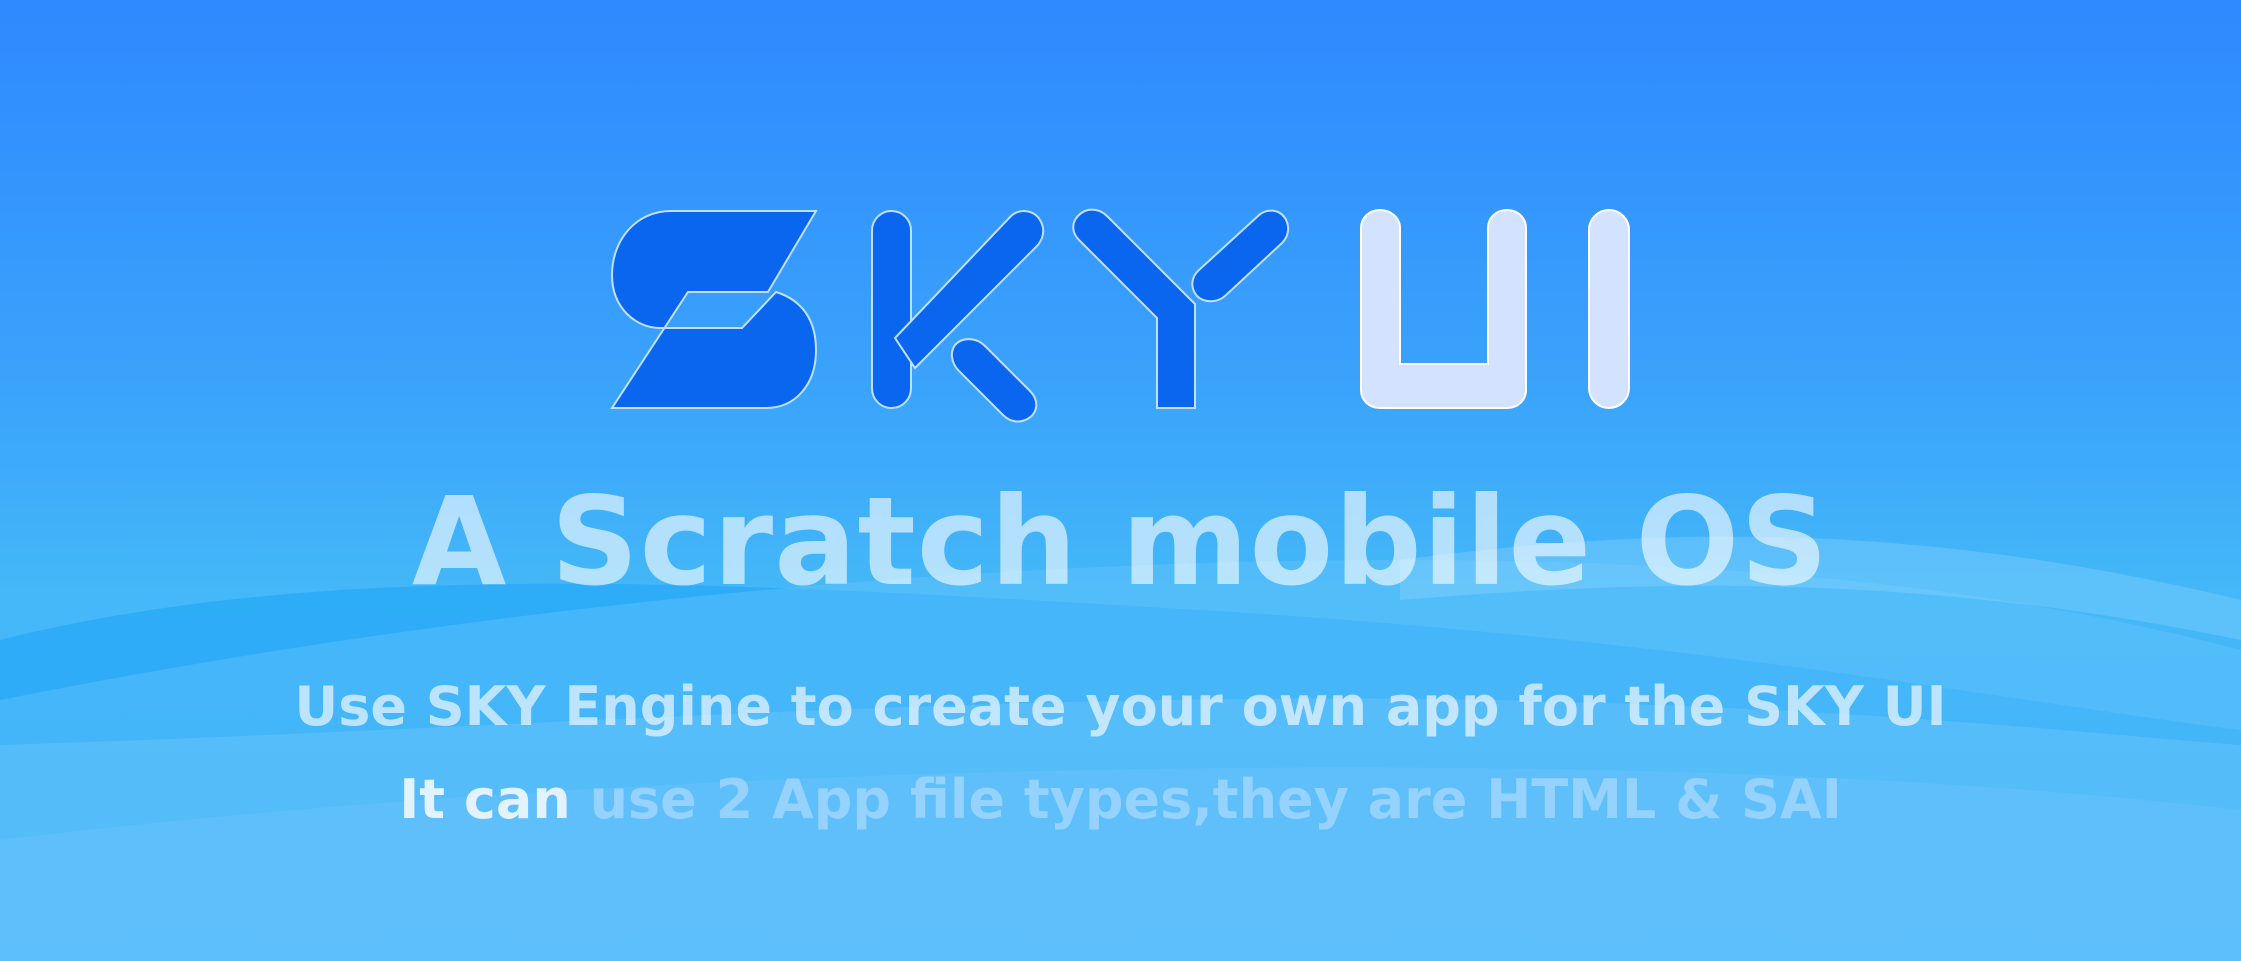 The image size is (2241, 961). What do you see at coordinates (1120, 542) in the screenshot?
I see `headline: A Scratch mobile OS` at bounding box center [1120, 542].